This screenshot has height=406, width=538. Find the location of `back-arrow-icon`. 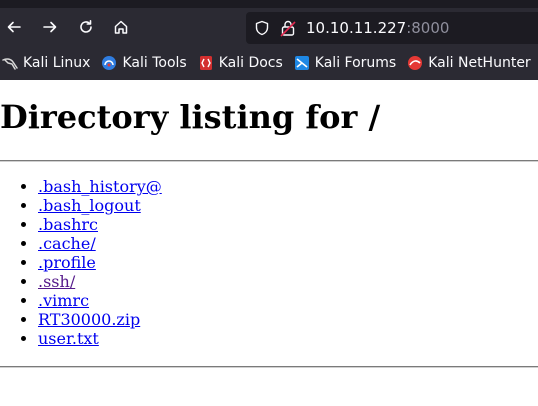

back-arrow-icon is located at coordinates (14, 27).